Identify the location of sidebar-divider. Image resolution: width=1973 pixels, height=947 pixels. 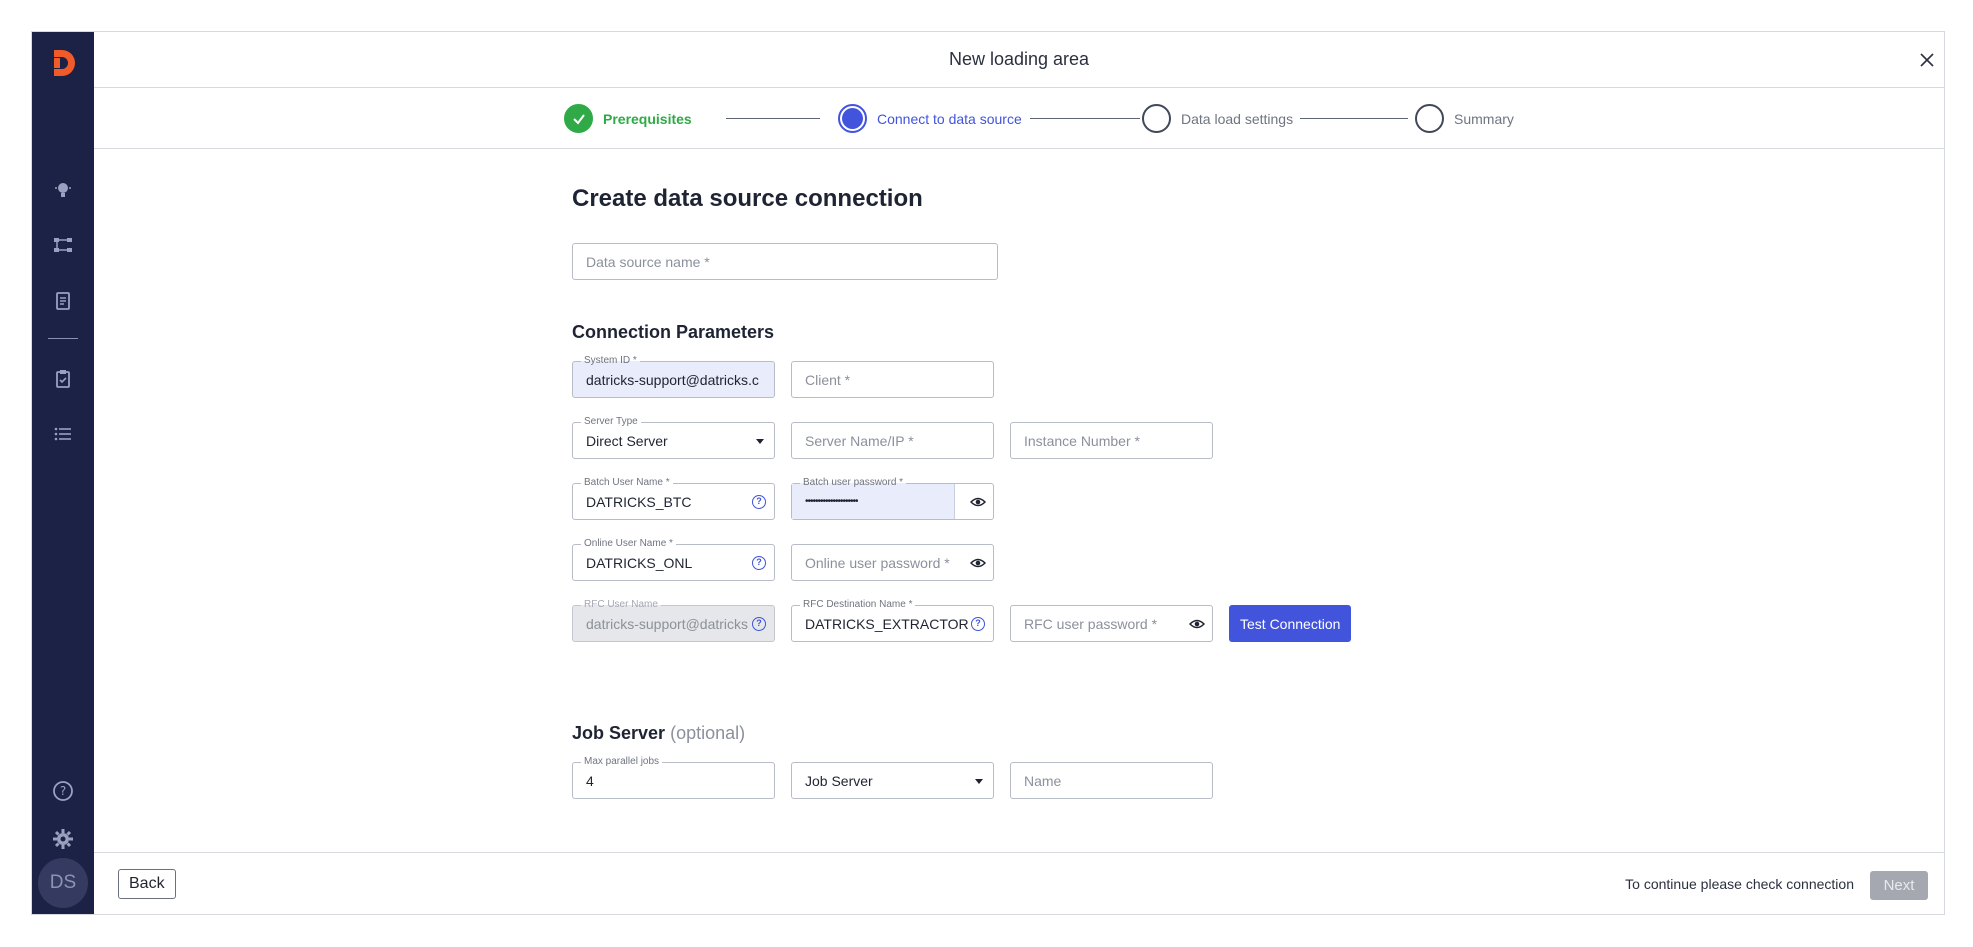
(63, 338).